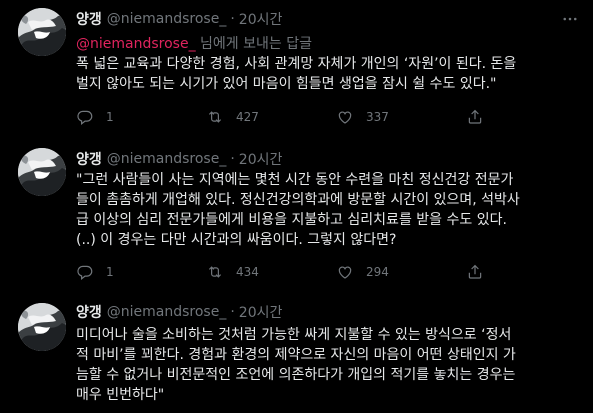 The height and width of the screenshot is (413, 593). I want to click on like-count: 337, so click(377, 117).